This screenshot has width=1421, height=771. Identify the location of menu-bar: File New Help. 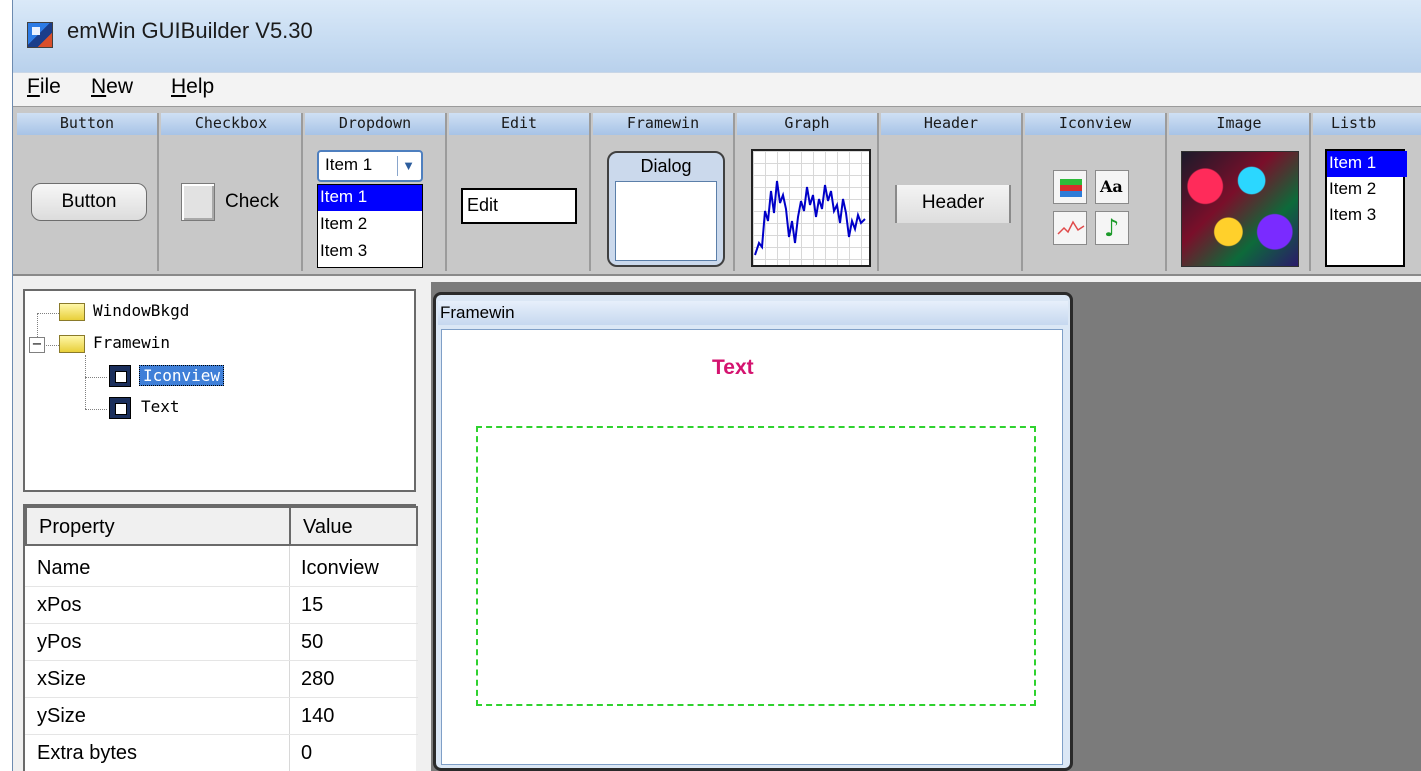
(717, 89).